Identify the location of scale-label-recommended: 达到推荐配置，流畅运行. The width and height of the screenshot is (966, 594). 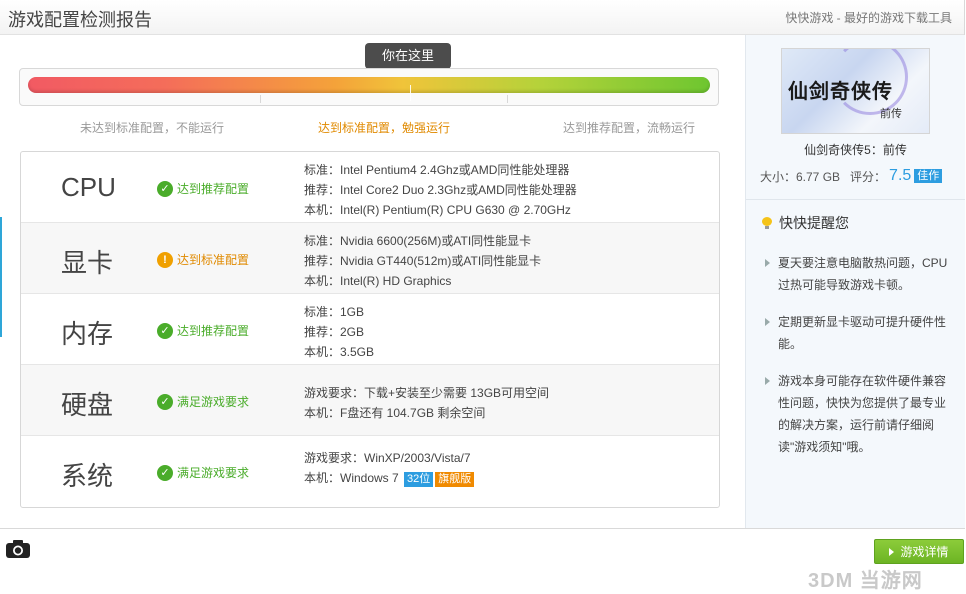
(629, 128).